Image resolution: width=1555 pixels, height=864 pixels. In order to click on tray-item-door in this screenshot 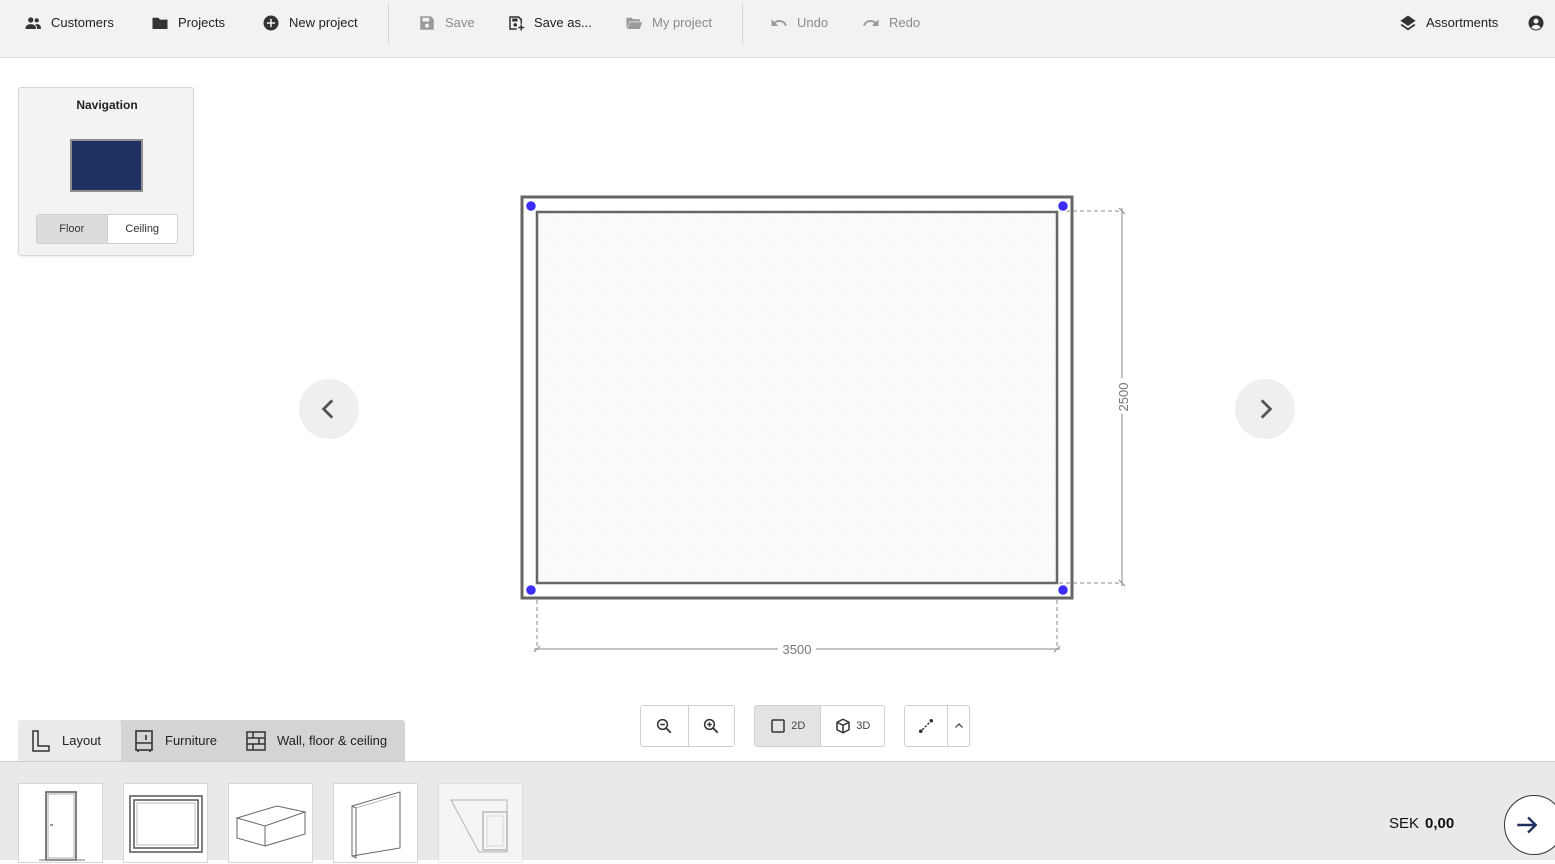, I will do `click(60, 823)`.